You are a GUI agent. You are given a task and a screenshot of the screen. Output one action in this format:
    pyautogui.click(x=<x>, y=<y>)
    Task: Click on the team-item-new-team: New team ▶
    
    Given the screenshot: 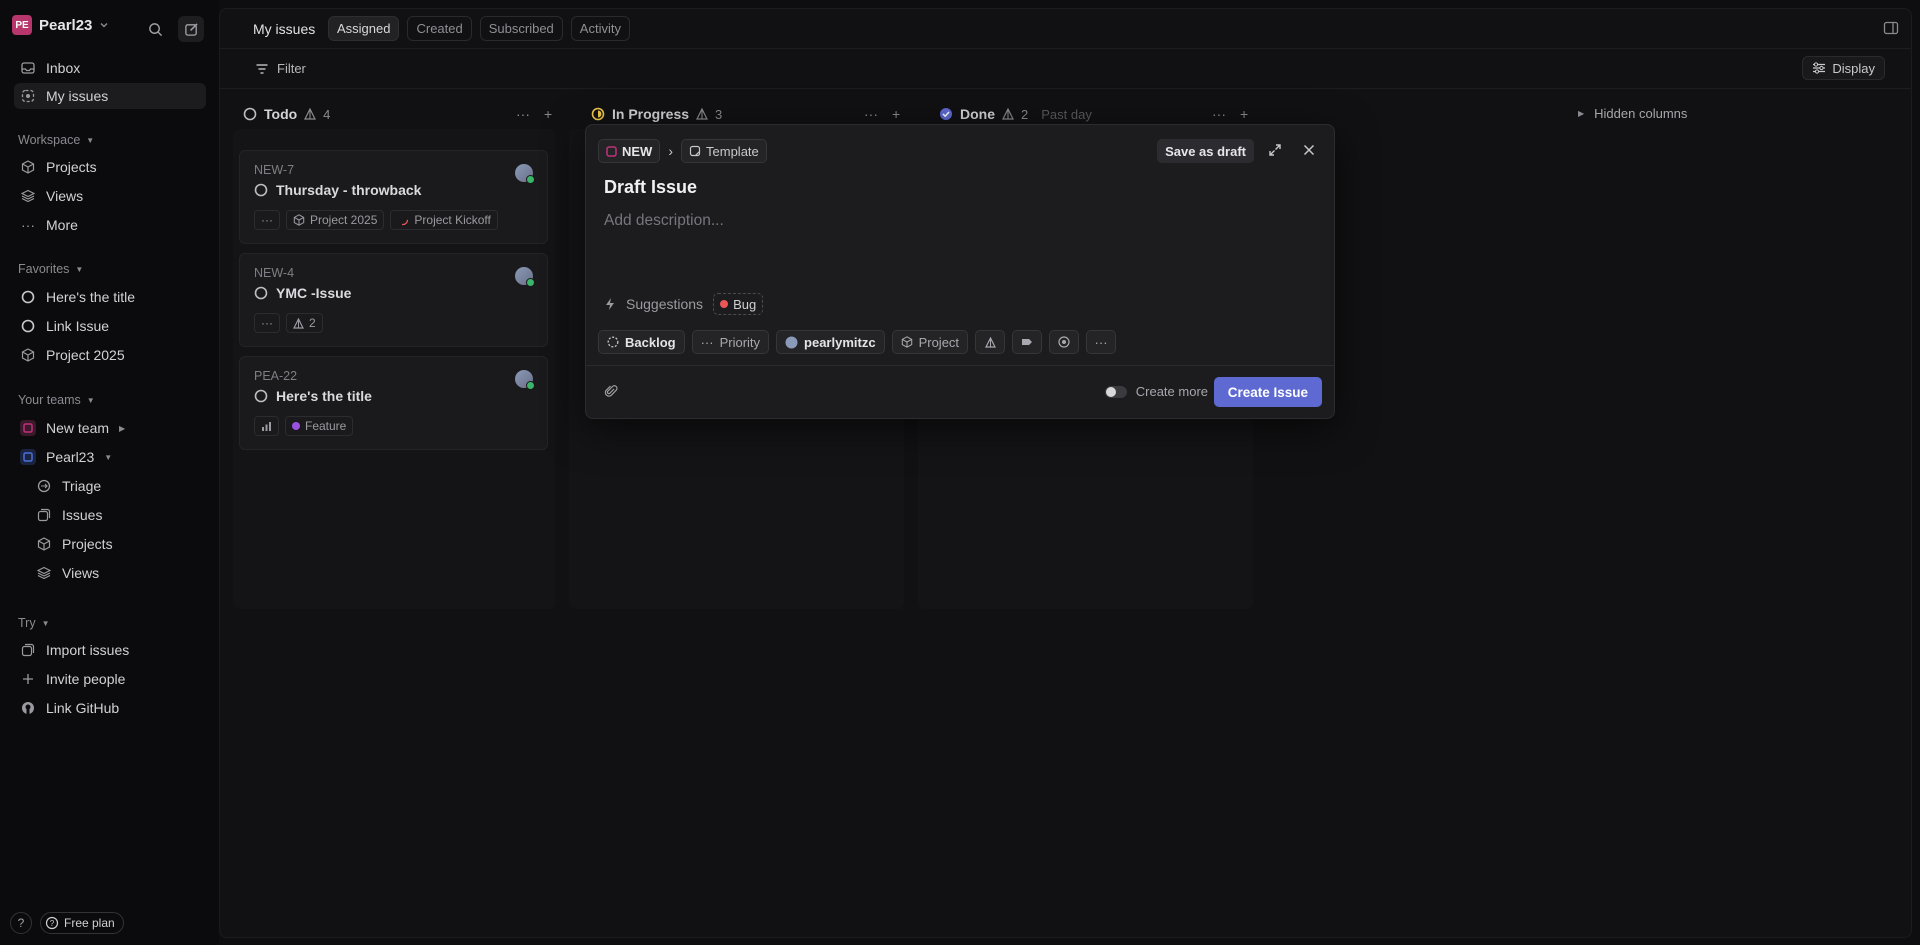 What is the action you would take?
    pyautogui.click(x=110, y=428)
    